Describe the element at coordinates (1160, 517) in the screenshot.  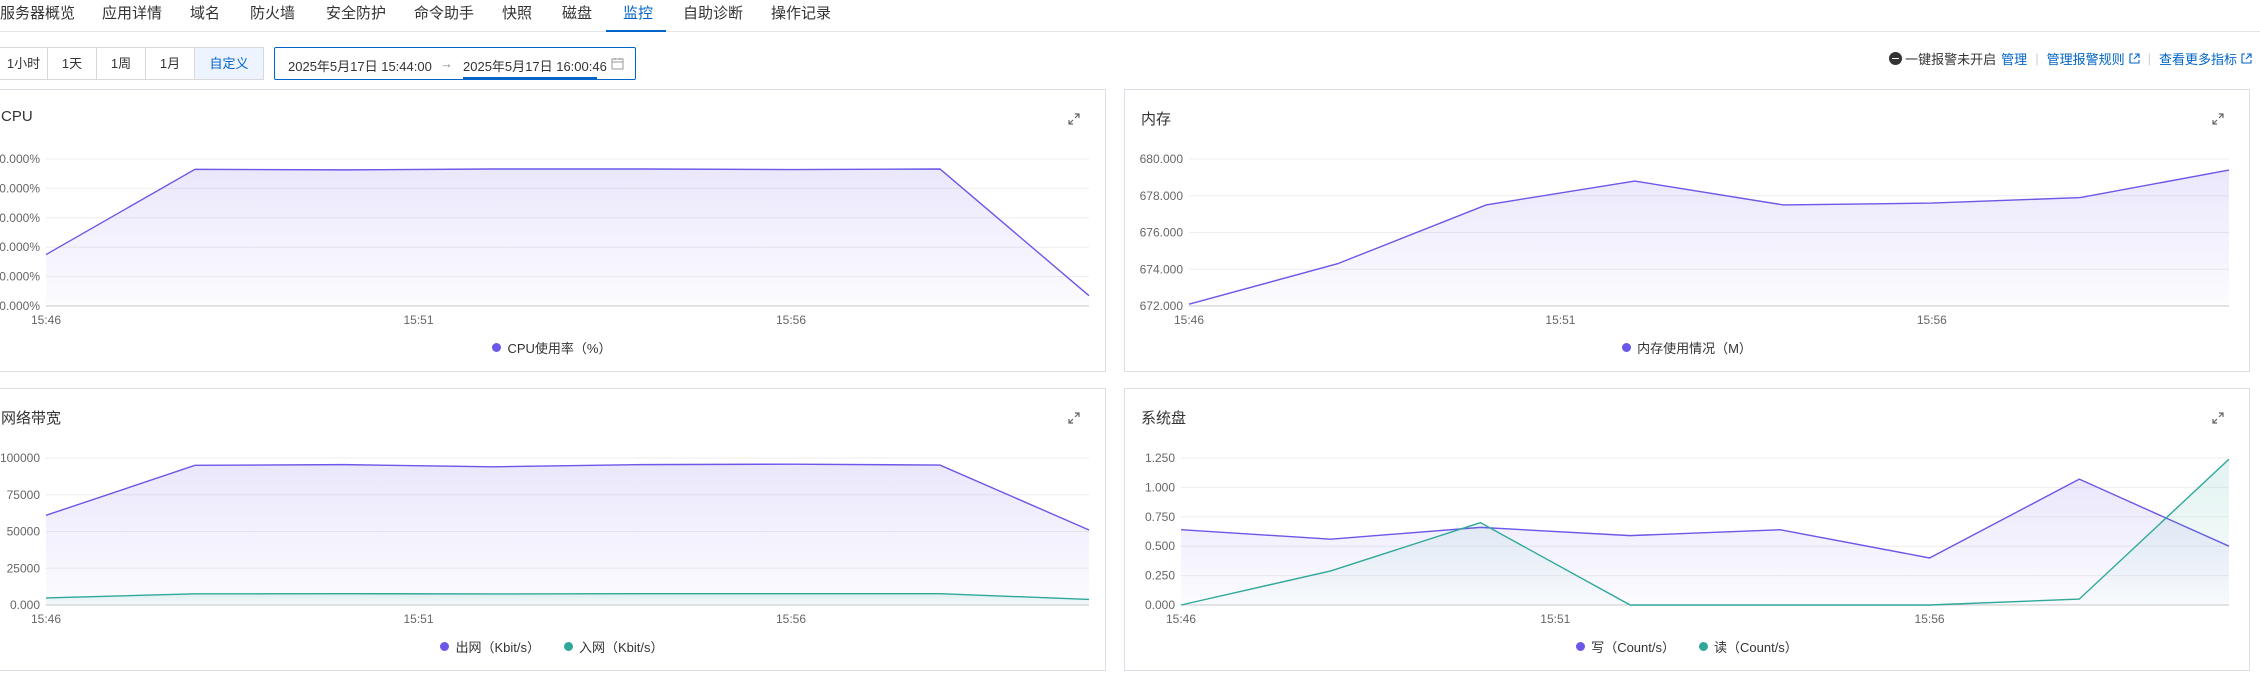
I see `y-tick-label: 0.750` at that location.